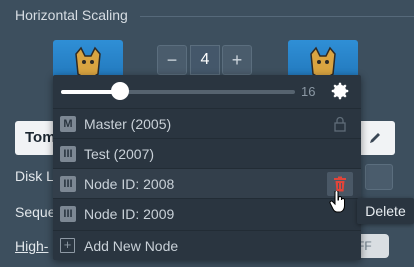 This screenshot has width=414, height=267. What do you see at coordinates (207, 213) in the screenshot?
I see `list-item-node-2009: III Node ID: 2009` at bounding box center [207, 213].